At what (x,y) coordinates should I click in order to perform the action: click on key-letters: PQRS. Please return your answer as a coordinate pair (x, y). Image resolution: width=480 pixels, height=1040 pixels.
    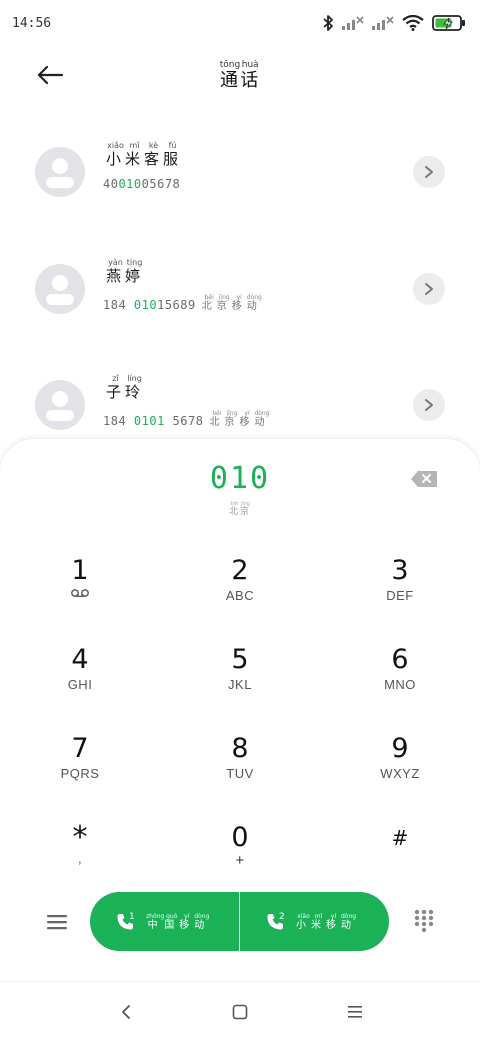
    Looking at the image, I should click on (80, 773).